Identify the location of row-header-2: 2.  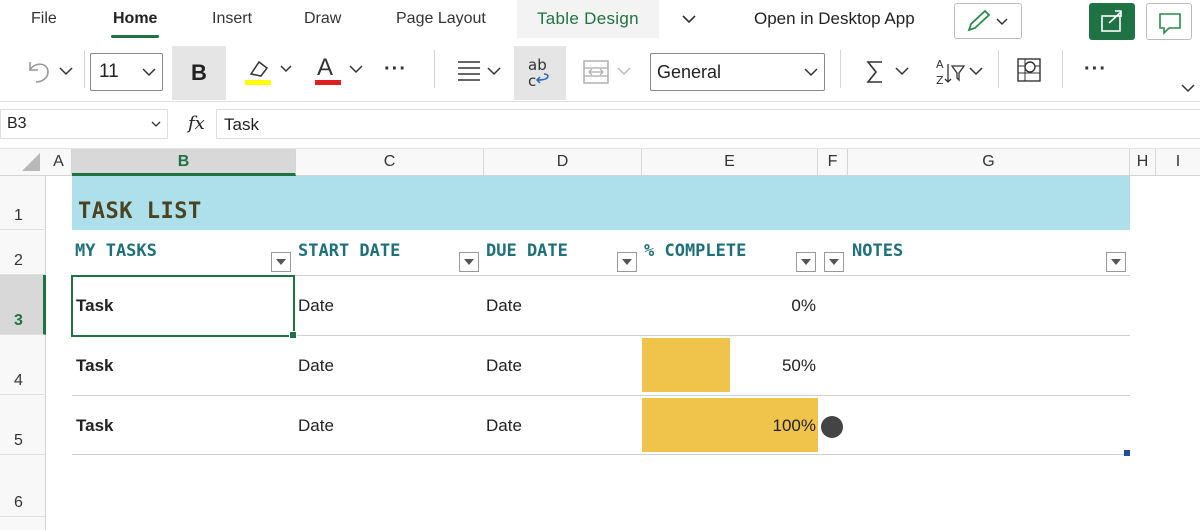
(23, 252).